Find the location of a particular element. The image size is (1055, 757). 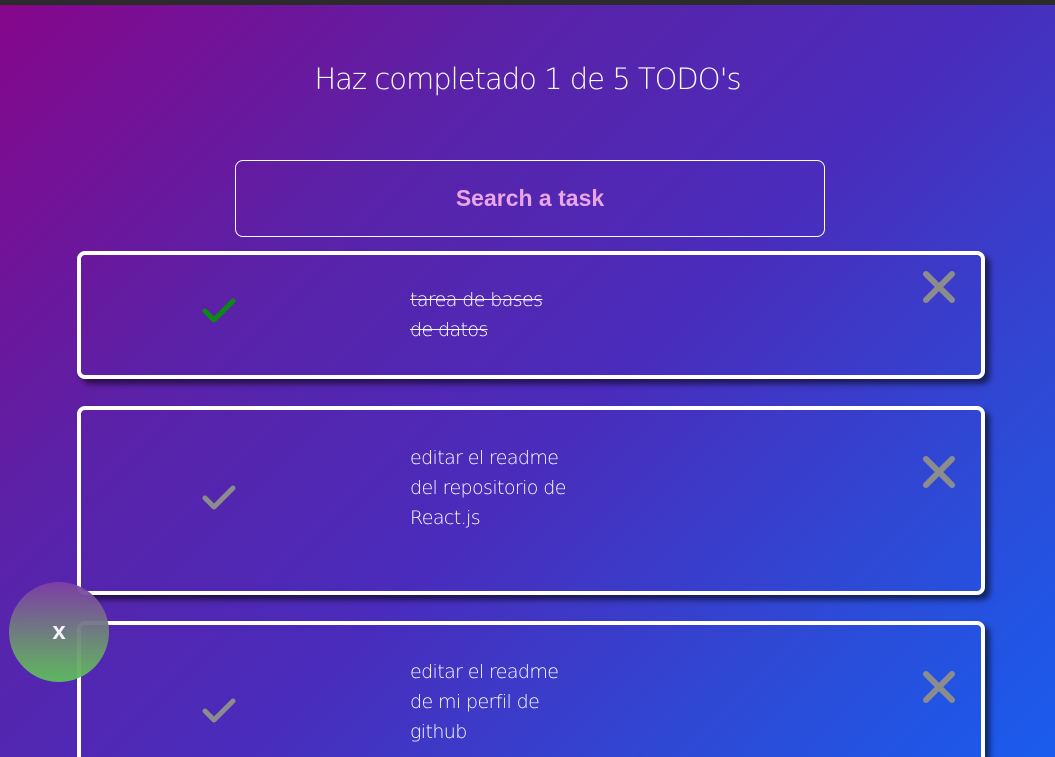

window-top-strip is located at coordinates (527, 2).